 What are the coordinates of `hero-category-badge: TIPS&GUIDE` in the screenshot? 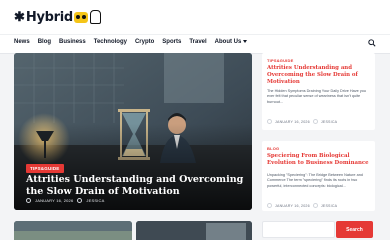 It's located at (45, 168).